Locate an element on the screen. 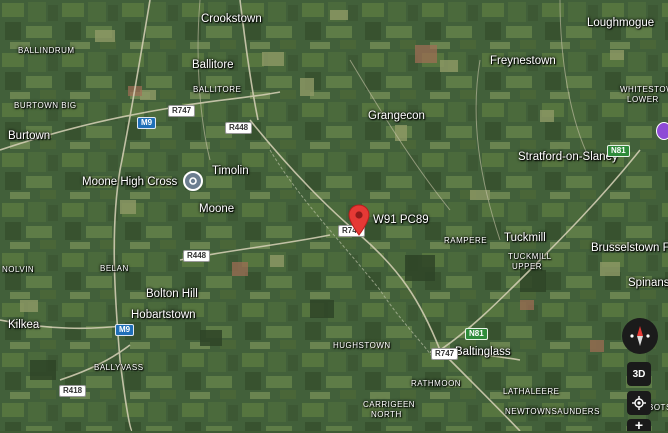  view-3d-button: 3D is located at coordinates (639, 374).